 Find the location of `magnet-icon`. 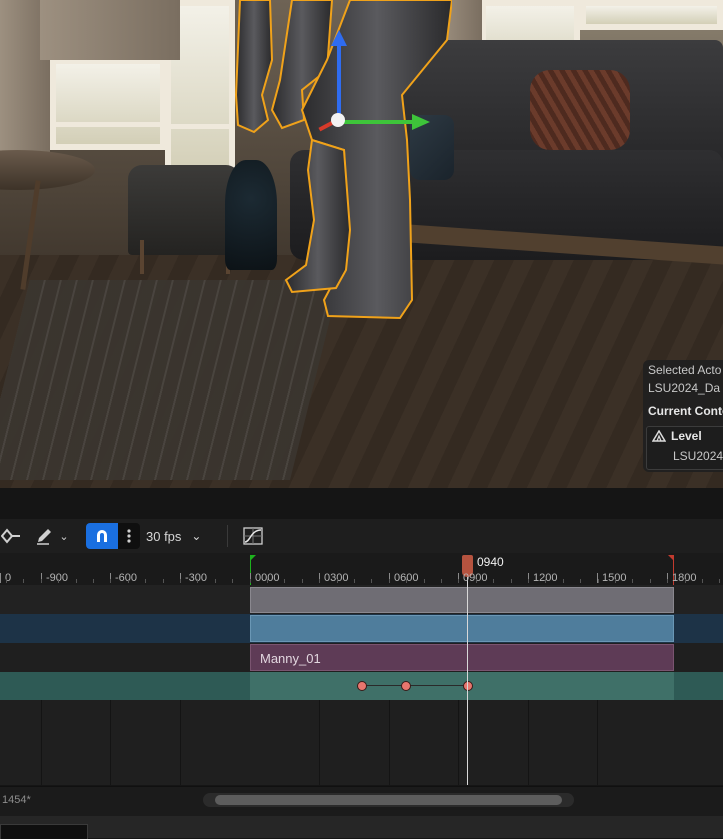

magnet-icon is located at coordinates (102, 536).